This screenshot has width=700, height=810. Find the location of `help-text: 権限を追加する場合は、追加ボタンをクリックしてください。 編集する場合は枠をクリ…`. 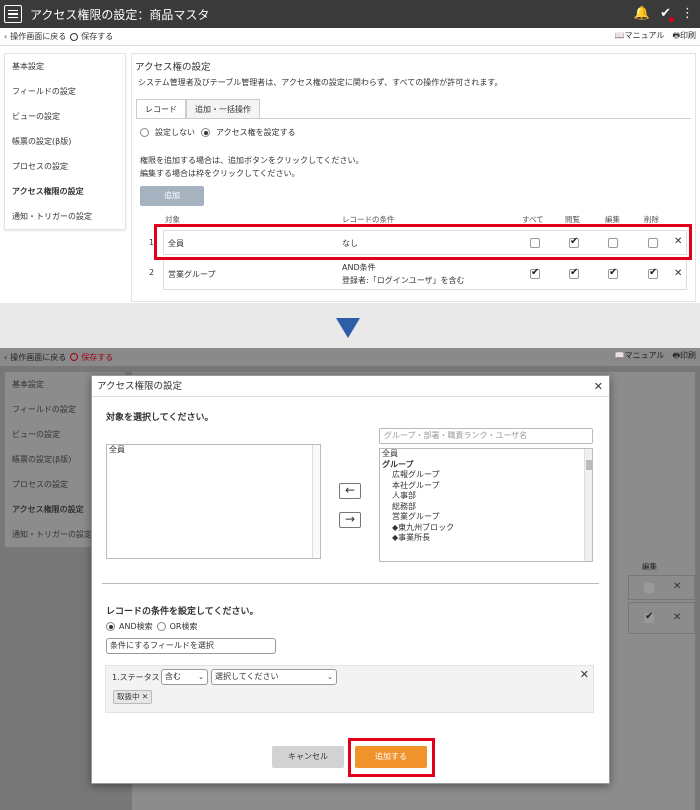

help-text: 権限を追加する場合は、追加ボタンをクリックしてください。 編集する場合は枠をクリ… is located at coordinates (252, 167).